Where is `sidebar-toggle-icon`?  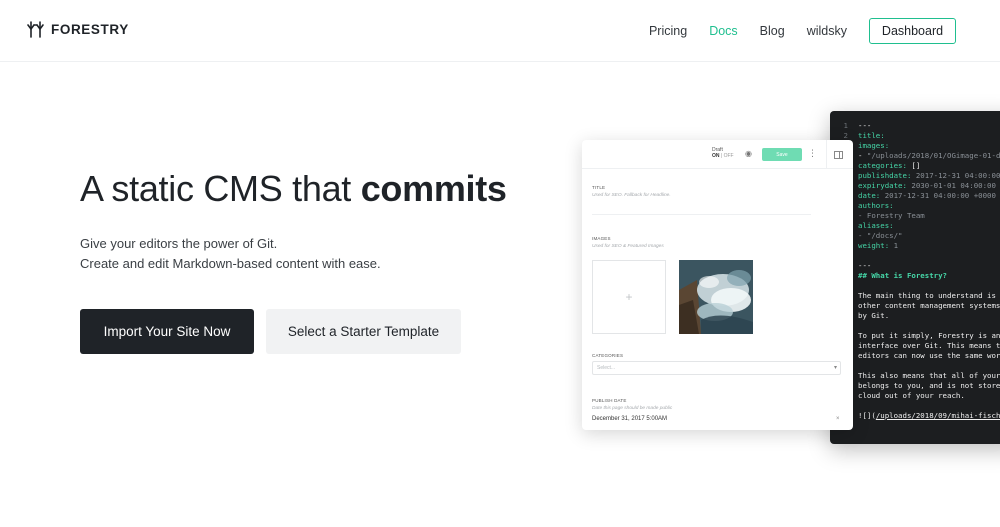 sidebar-toggle-icon is located at coordinates (838, 155).